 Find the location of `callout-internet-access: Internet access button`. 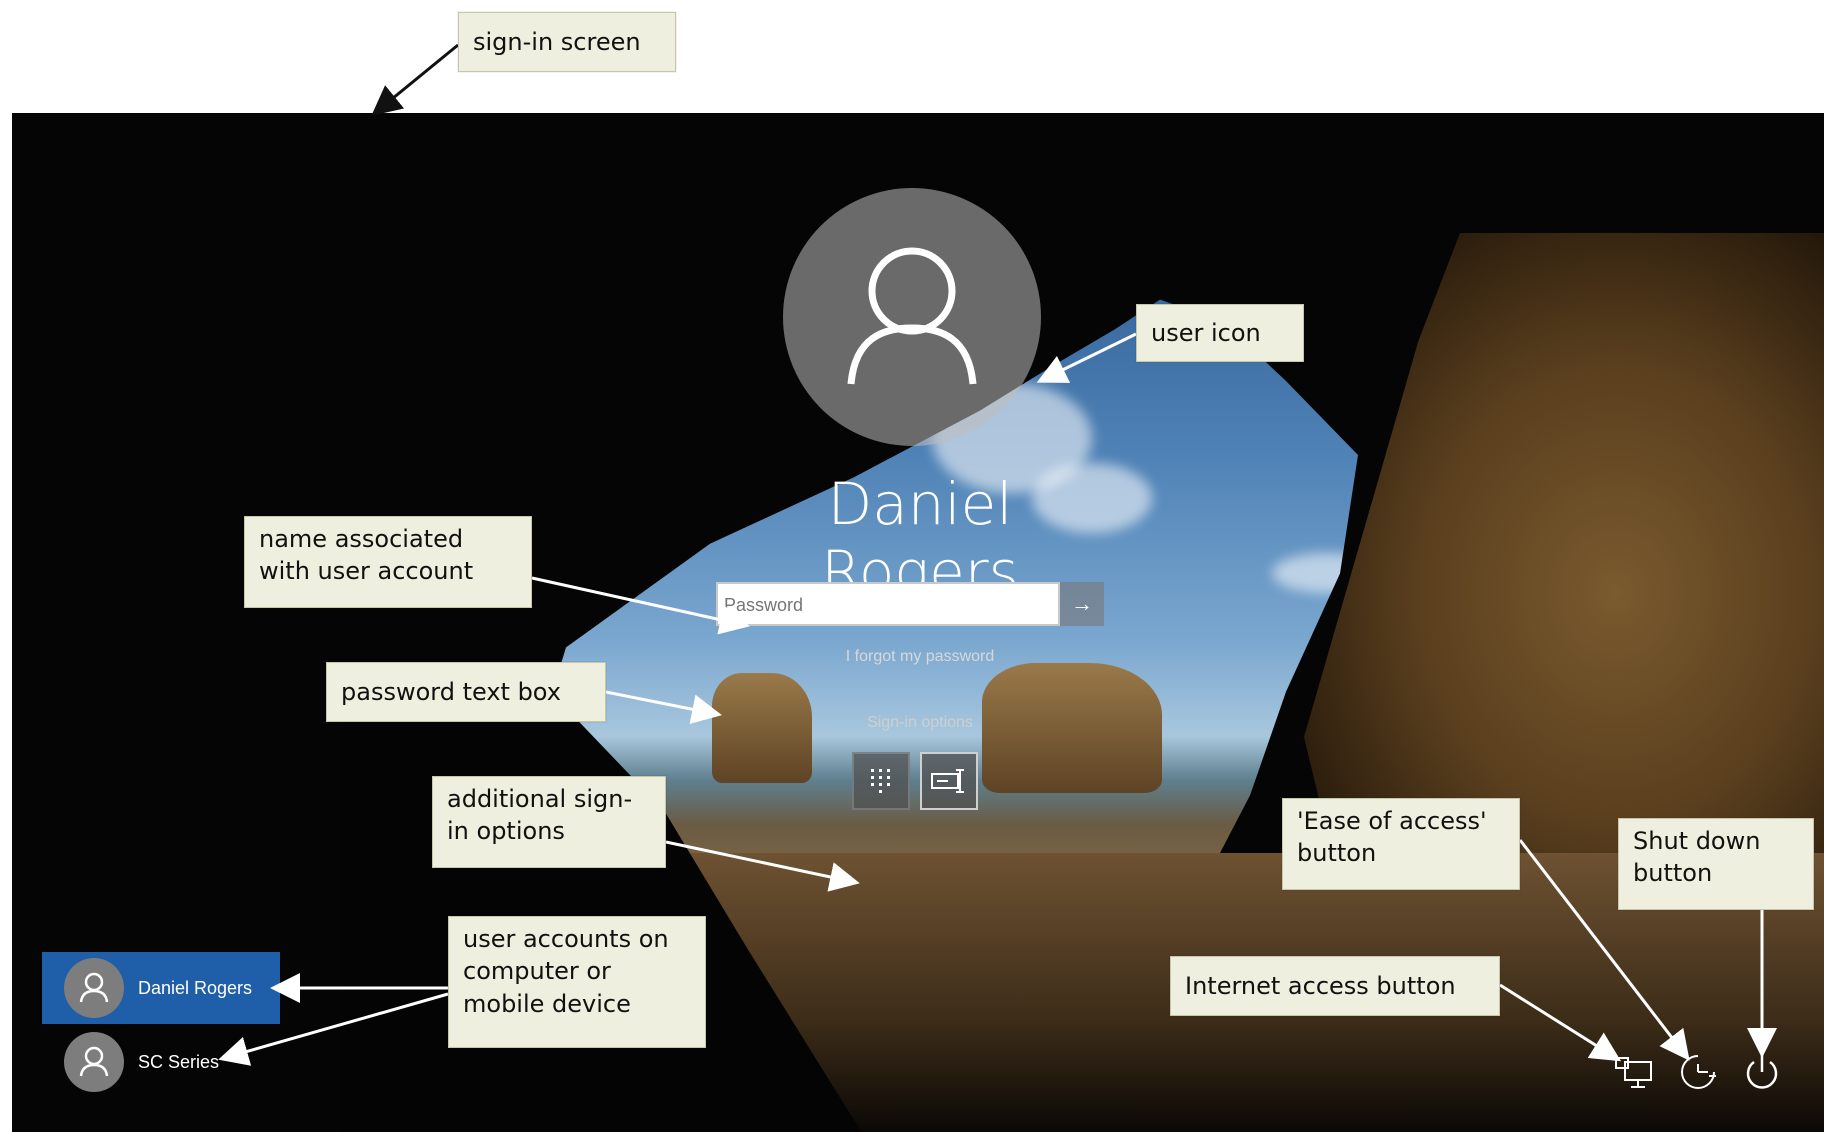

callout-internet-access: Internet access button is located at coordinates (1335, 986).